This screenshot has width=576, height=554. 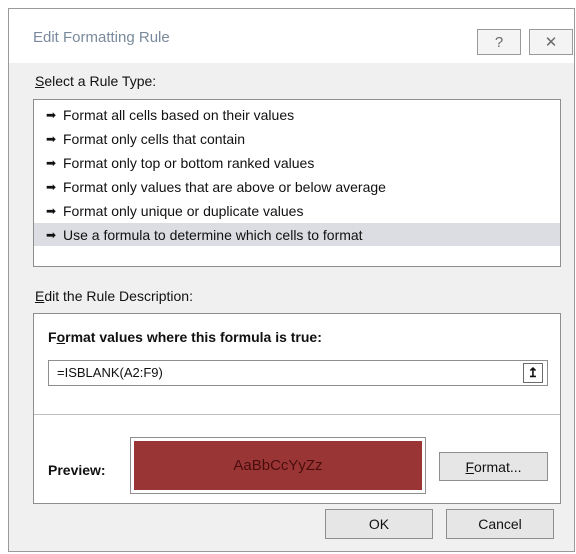 I want to click on close-button: ✕, so click(x=551, y=42).